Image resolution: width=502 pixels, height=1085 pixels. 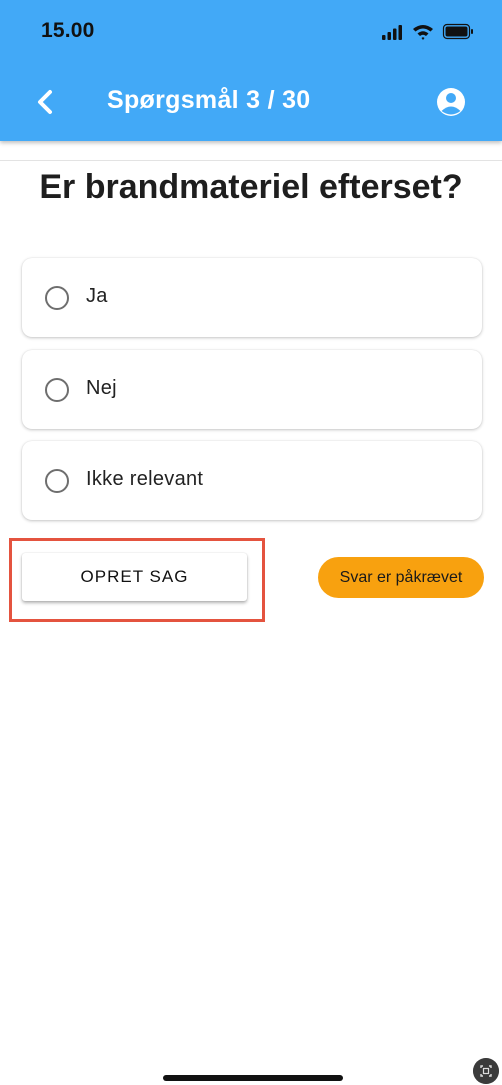 What do you see at coordinates (97, 296) in the screenshot?
I see `option-label: Ja` at bounding box center [97, 296].